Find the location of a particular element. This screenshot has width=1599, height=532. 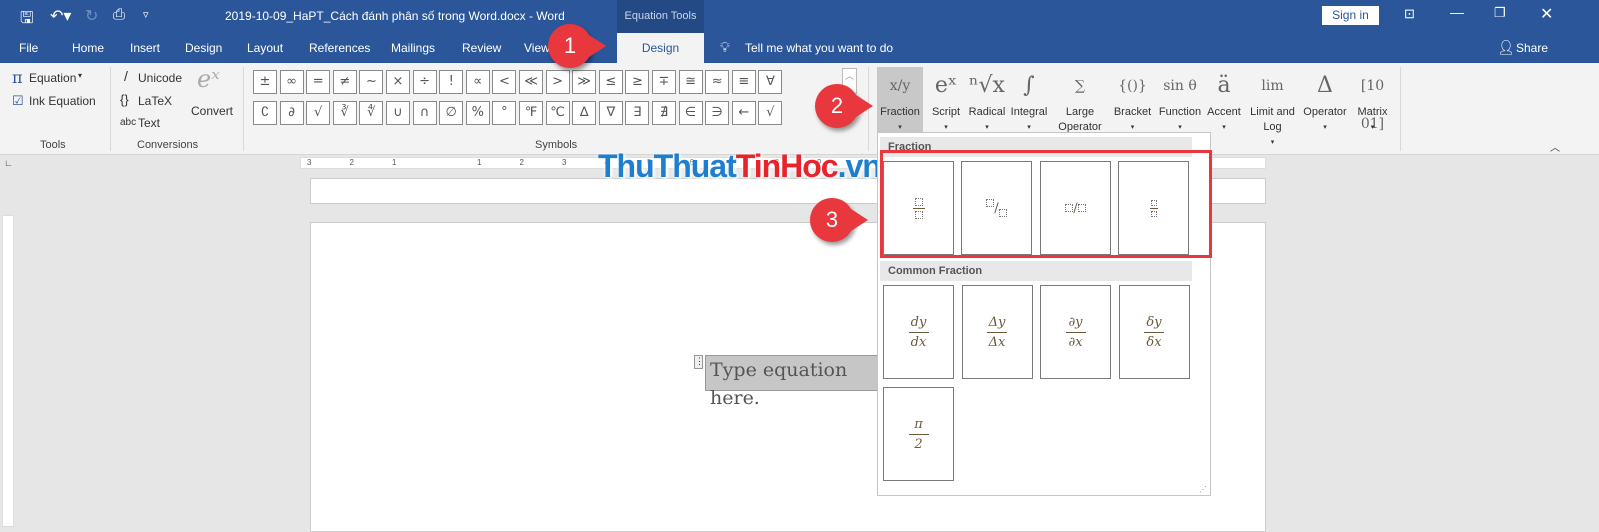

symbol-button: ℃ is located at coordinates (557, 113).